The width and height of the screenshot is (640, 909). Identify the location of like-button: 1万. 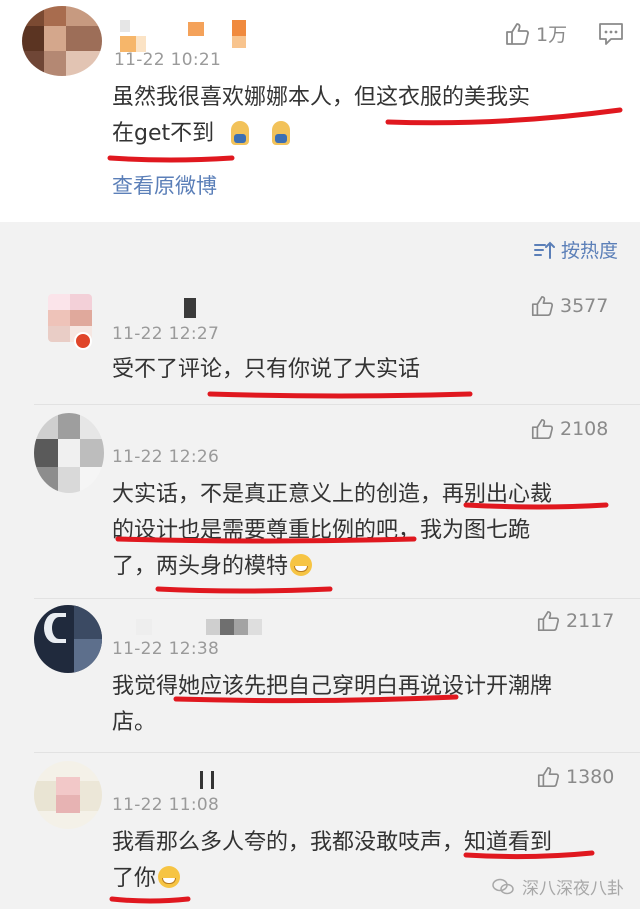
(535, 33).